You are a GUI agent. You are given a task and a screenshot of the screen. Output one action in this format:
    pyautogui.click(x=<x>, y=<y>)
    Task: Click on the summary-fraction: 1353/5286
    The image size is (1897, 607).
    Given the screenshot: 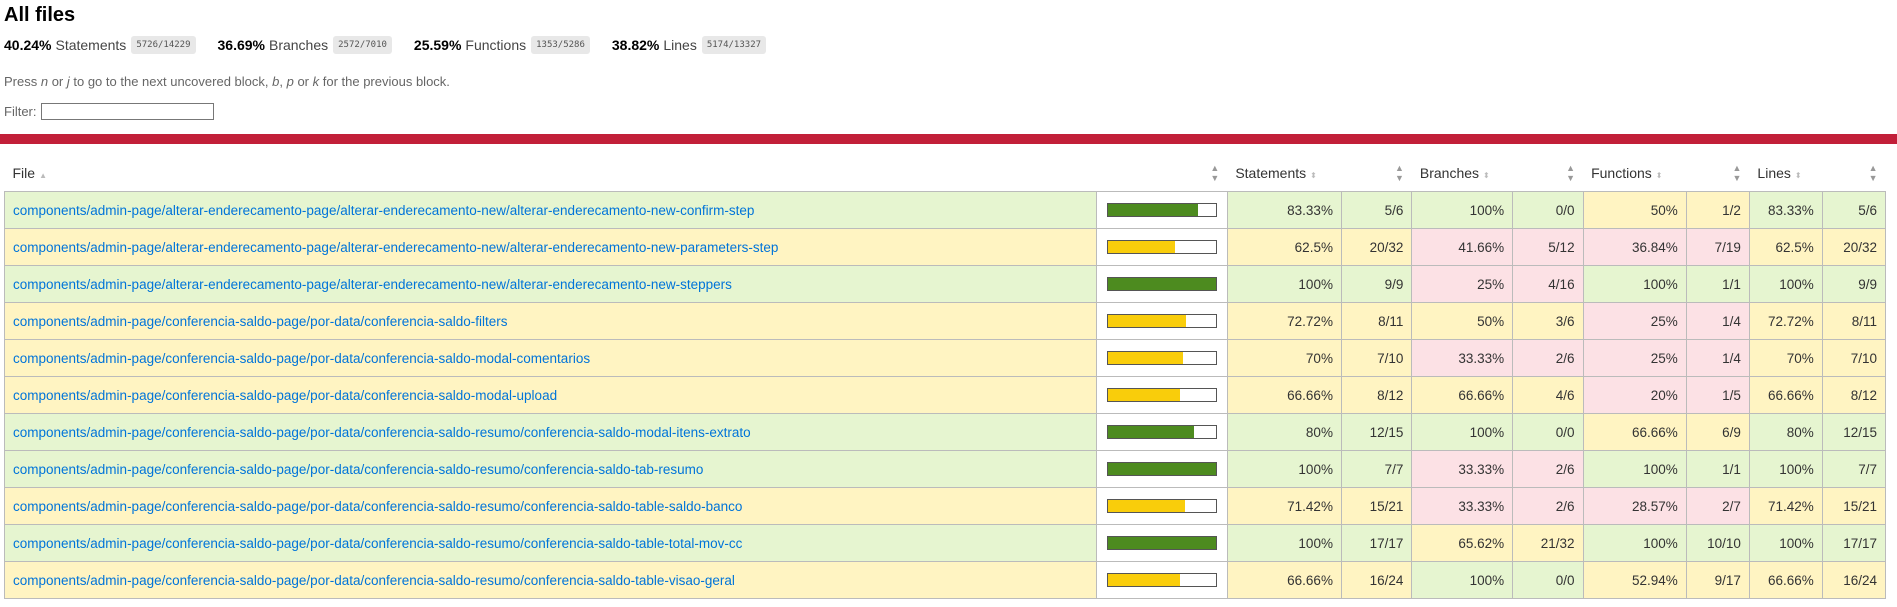 What is the action you would take?
    pyautogui.click(x=560, y=45)
    